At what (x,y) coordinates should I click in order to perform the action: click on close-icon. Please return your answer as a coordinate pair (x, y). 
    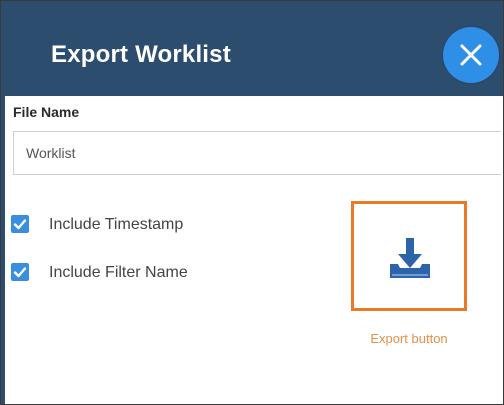
    Looking at the image, I should click on (471, 55).